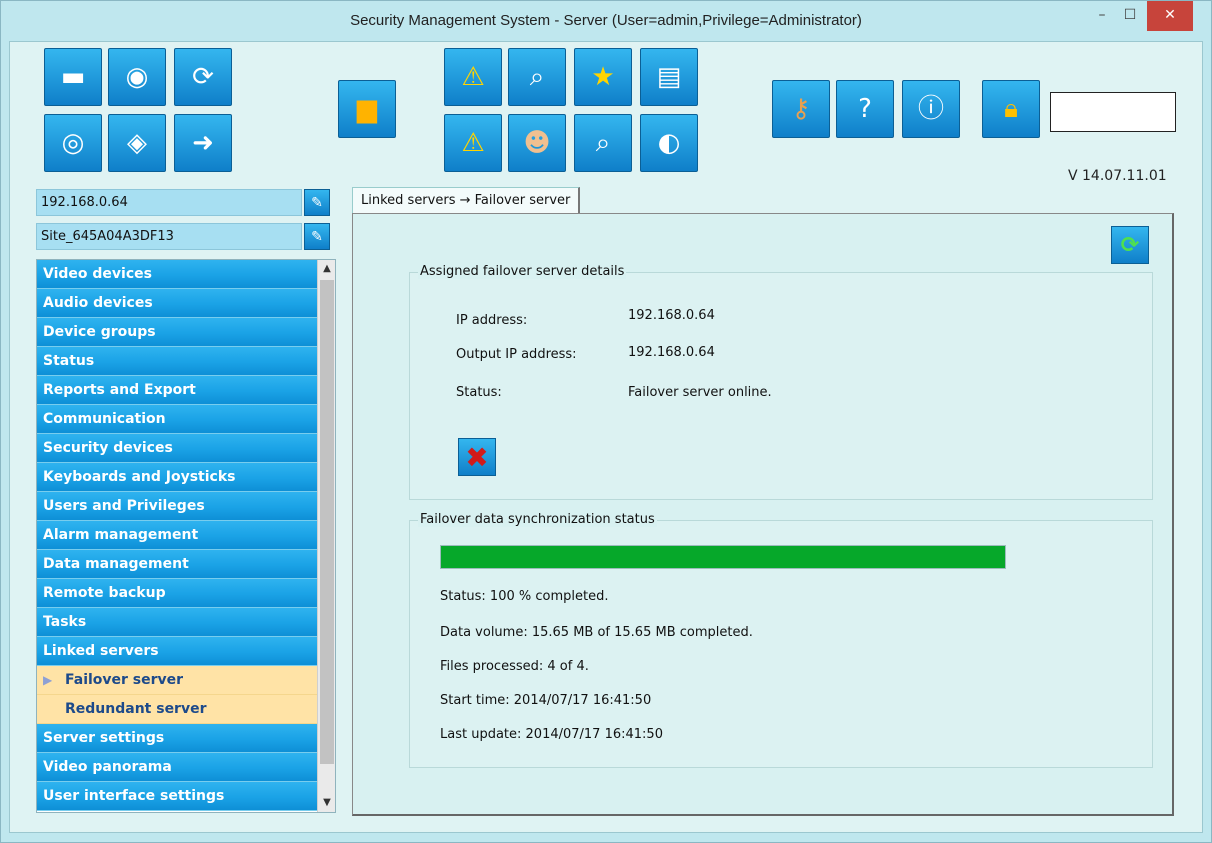  What do you see at coordinates (177, 796) in the screenshot?
I see `nav-item-user-interface-settings: User interface settings` at bounding box center [177, 796].